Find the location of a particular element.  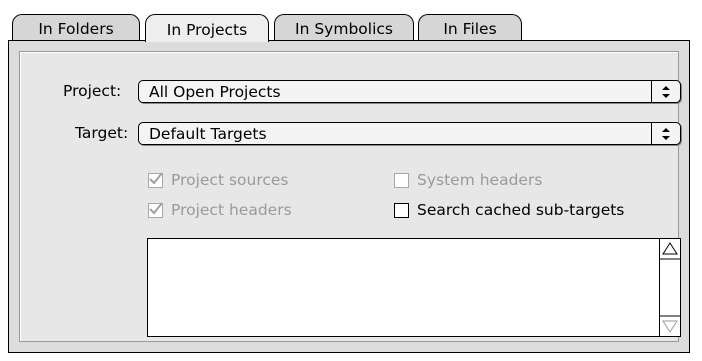

vertical-scrollbar is located at coordinates (669, 287).